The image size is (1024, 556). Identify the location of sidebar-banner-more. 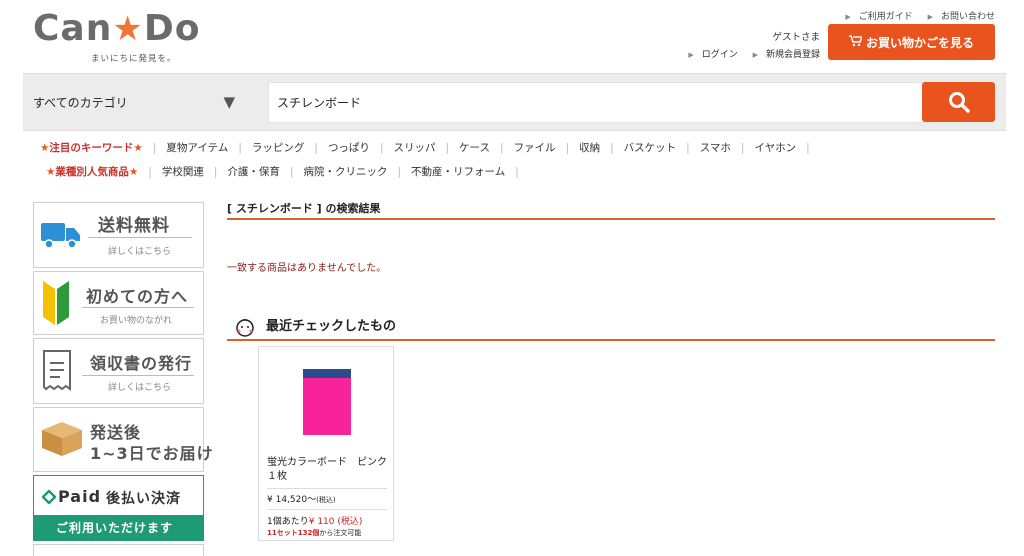
(118, 550).